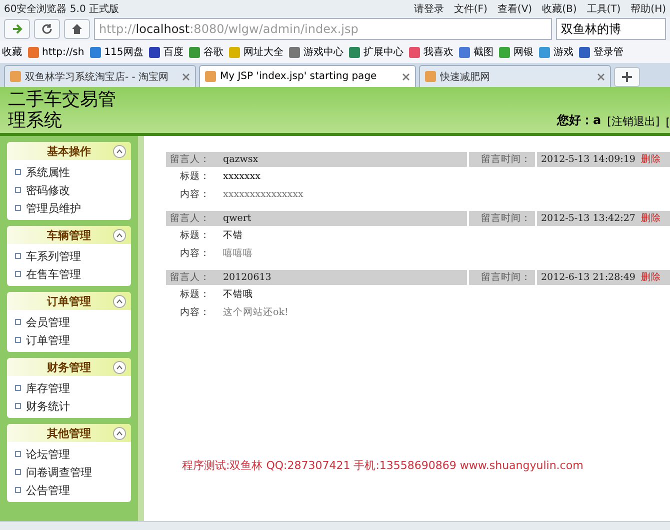 The height and width of the screenshot is (530, 670). Describe the element at coordinates (73, 274) in the screenshot. I see `menu-link: 在售车管理` at that location.